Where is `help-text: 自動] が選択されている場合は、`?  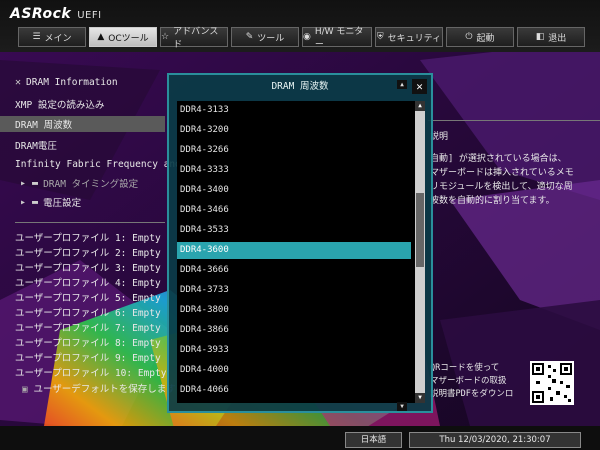
help-text: 自動] が選択されている場合は、 is located at coordinates (498, 159).